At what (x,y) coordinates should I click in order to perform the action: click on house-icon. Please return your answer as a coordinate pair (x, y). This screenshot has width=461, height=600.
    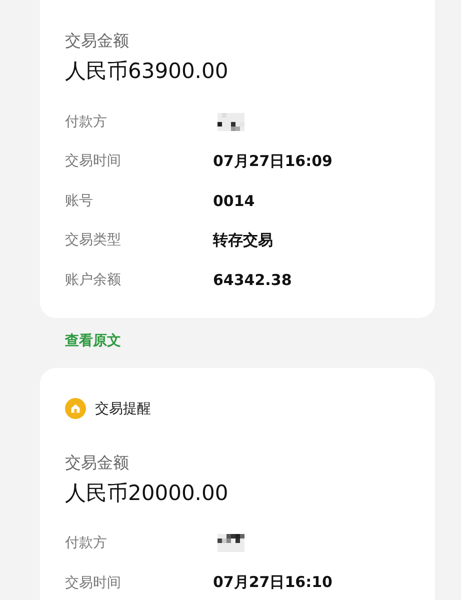
    Looking at the image, I should click on (75, 408).